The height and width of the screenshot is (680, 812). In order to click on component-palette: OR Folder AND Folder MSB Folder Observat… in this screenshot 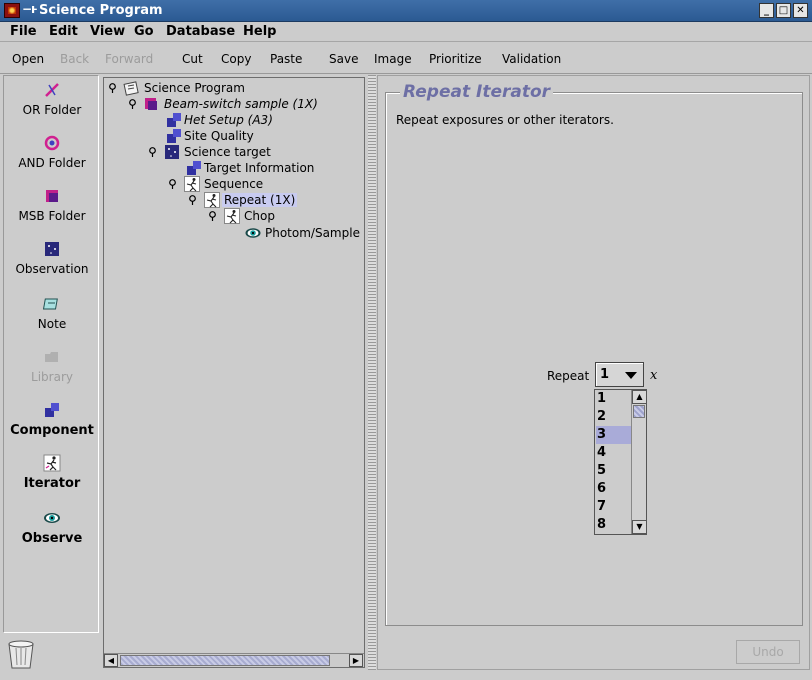, I will do `click(51, 354)`.